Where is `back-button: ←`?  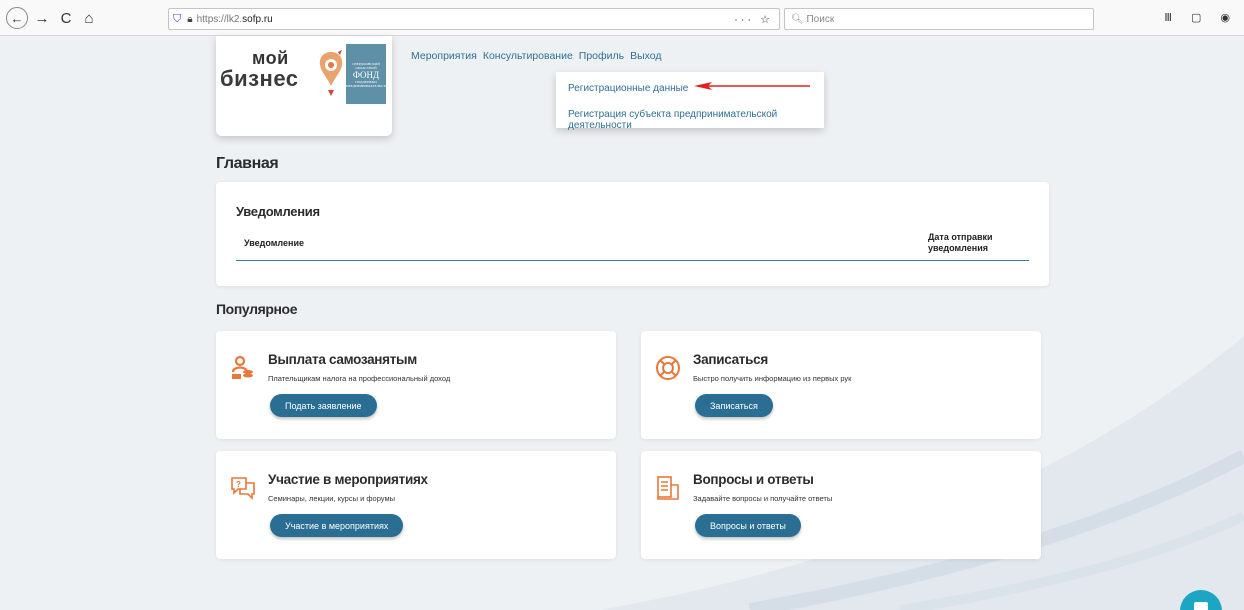 back-button: ← is located at coordinates (17, 18).